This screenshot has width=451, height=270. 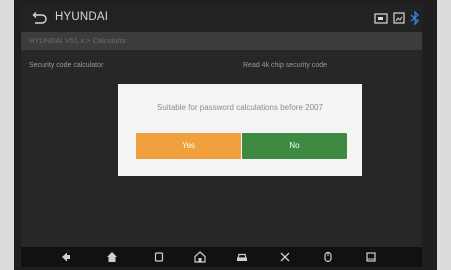 I want to click on window-icon, so click(x=371, y=257).